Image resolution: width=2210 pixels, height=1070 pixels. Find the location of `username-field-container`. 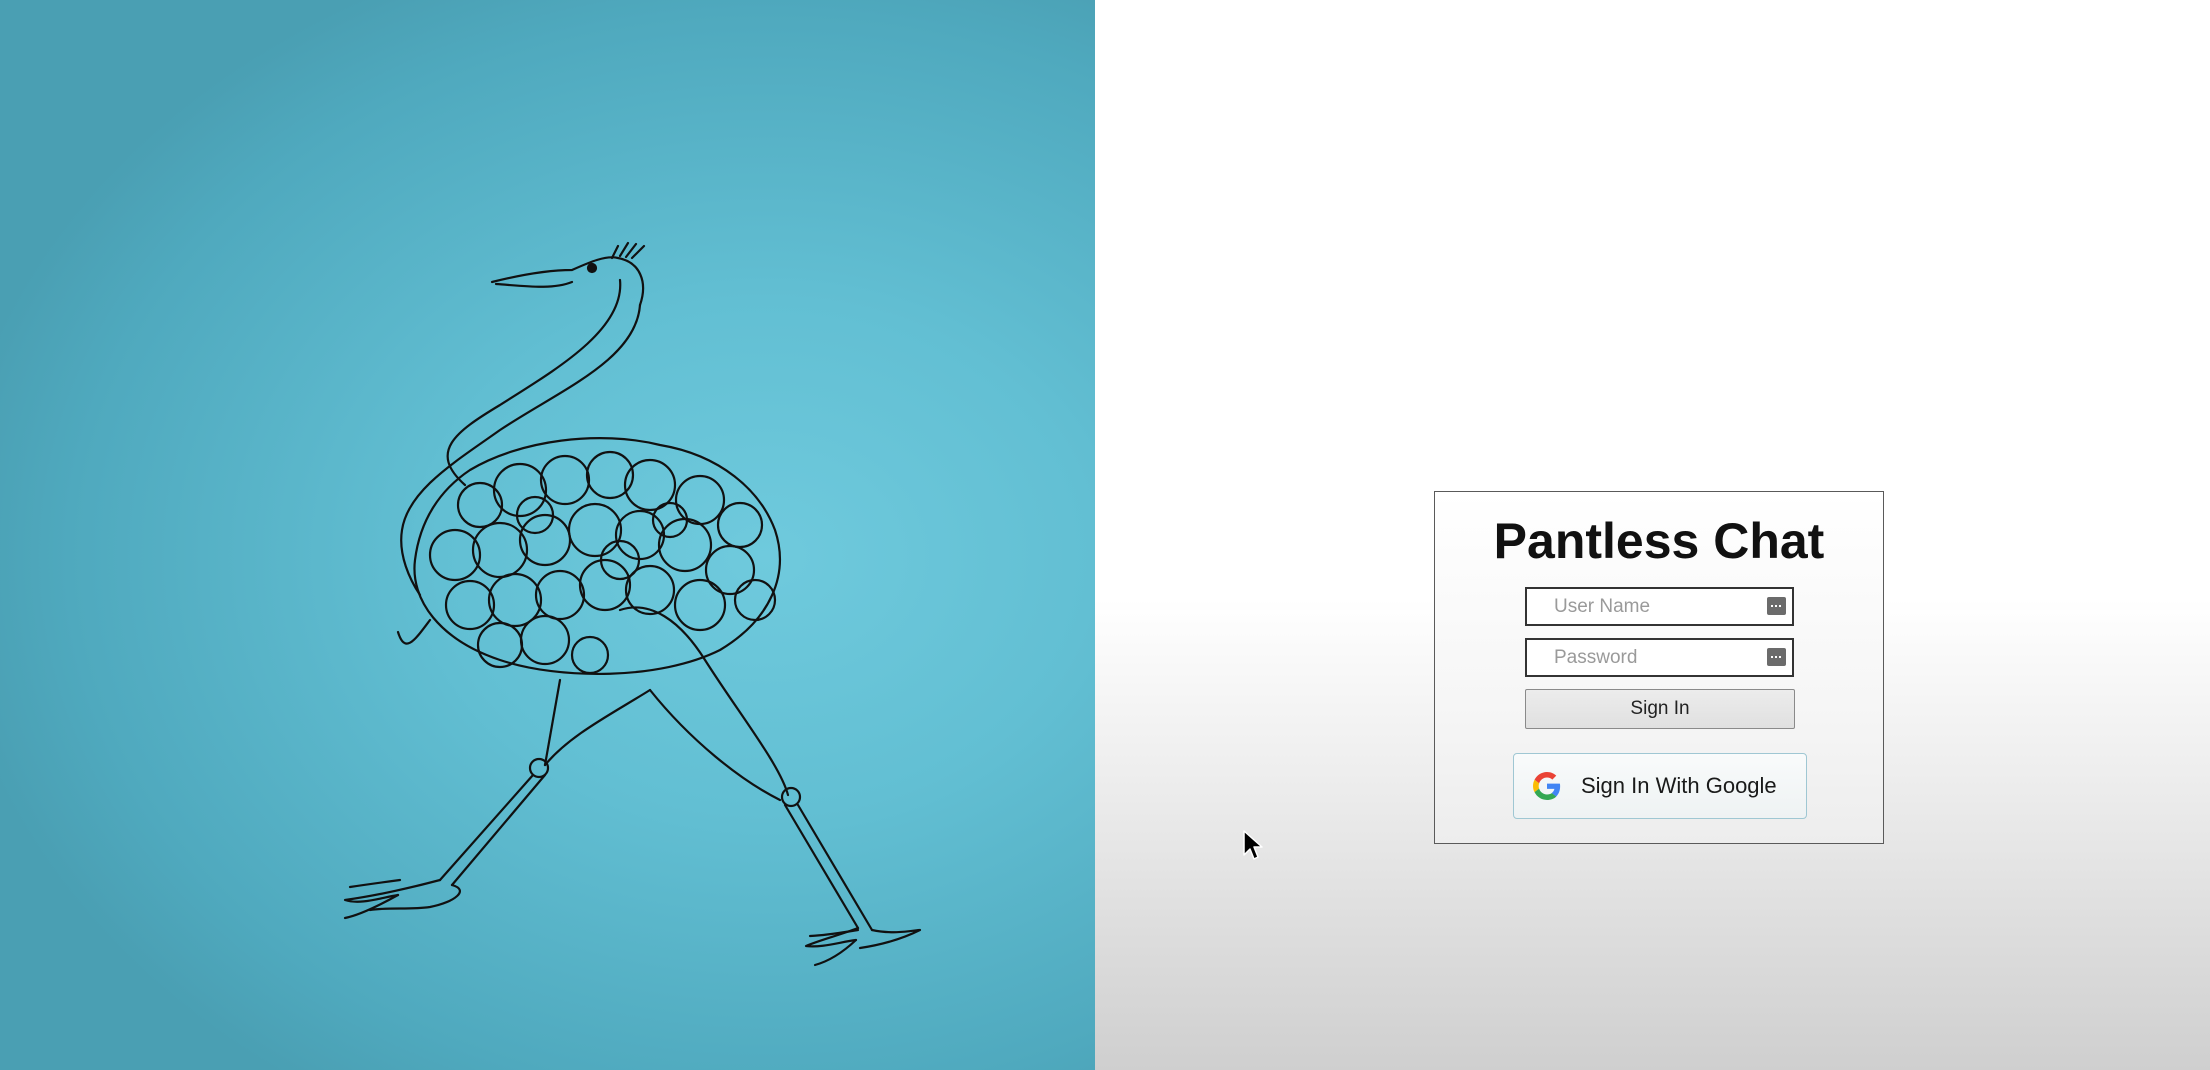

username-field-container is located at coordinates (1659, 606).